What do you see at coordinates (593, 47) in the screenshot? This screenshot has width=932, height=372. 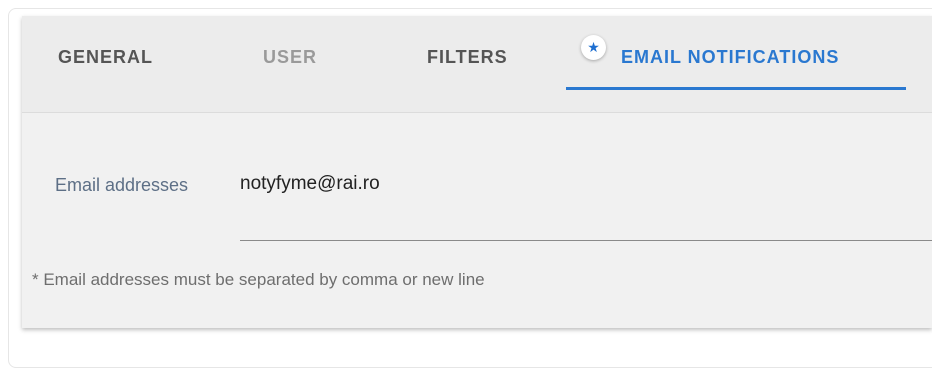 I see `star-icon: ★` at bounding box center [593, 47].